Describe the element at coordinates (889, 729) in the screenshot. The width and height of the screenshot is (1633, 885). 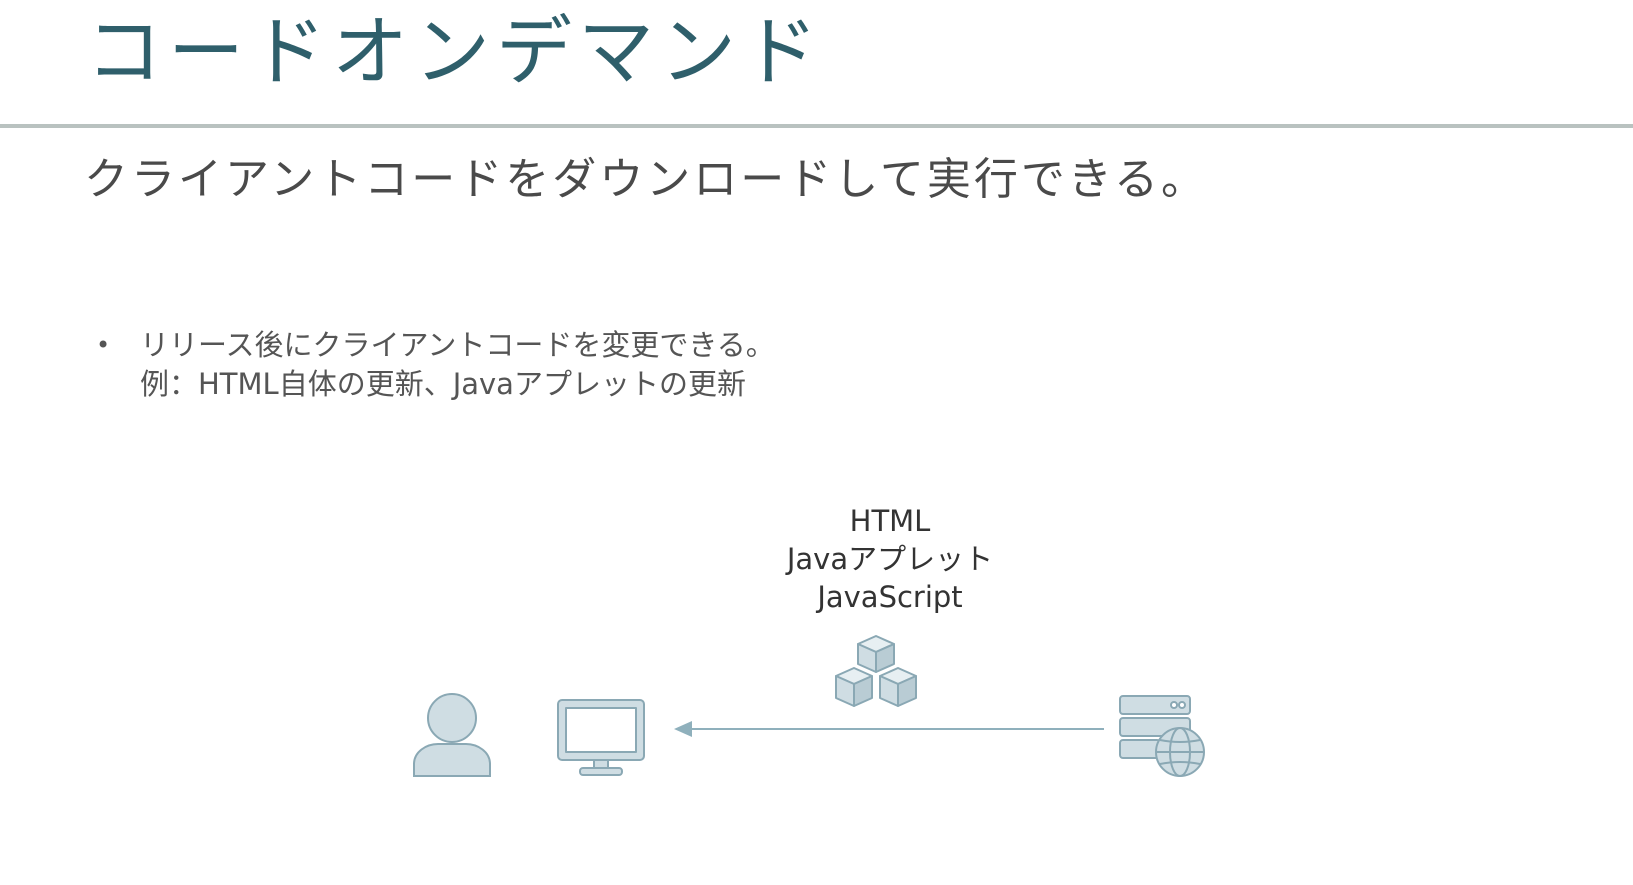
I see `download-arrow` at that location.